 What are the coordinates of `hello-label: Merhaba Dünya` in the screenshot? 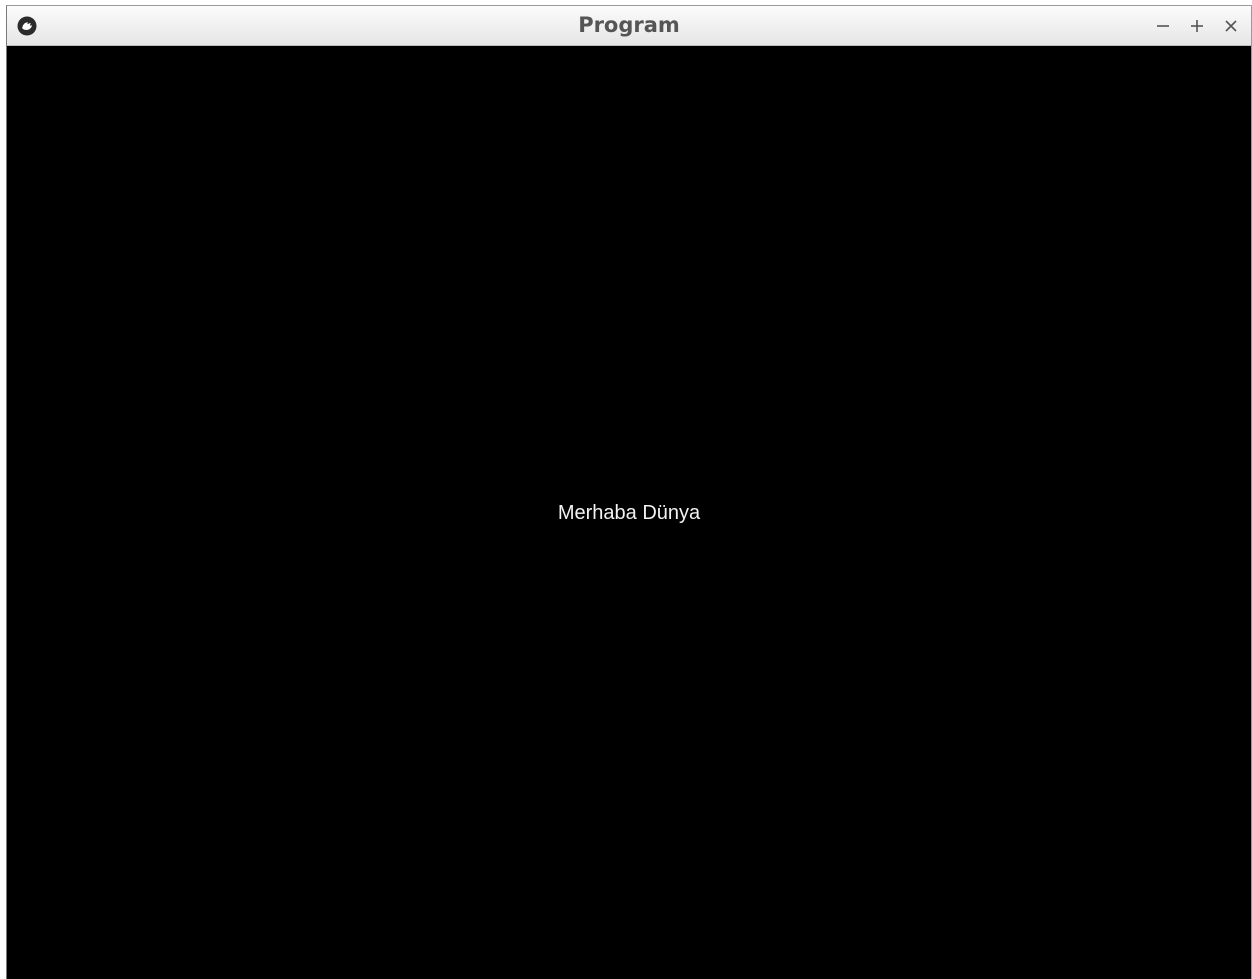 It's located at (629, 513).